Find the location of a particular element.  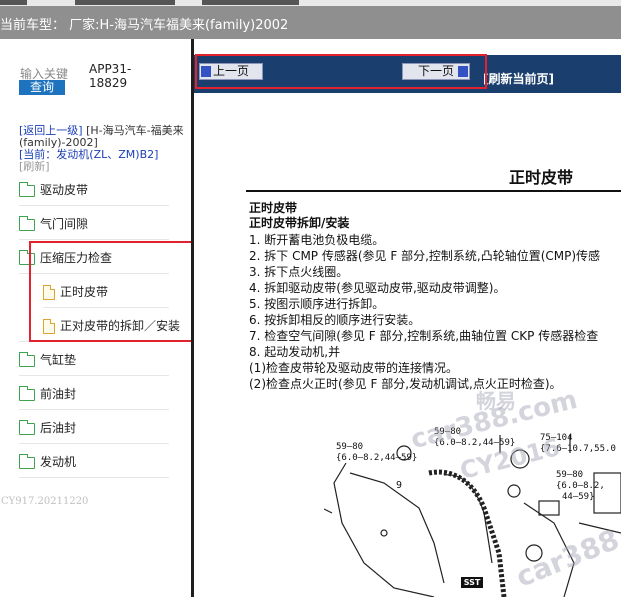

figure-label: 44—59} is located at coordinates (578, 497).